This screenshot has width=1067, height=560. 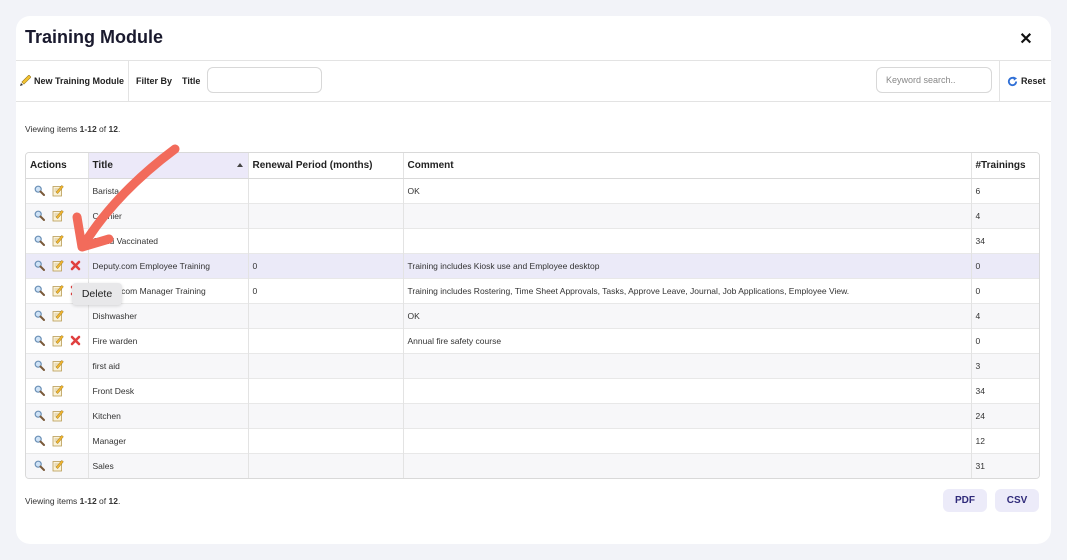 What do you see at coordinates (97, 294) in the screenshot?
I see `delete-tooltip: Delete` at bounding box center [97, 294].